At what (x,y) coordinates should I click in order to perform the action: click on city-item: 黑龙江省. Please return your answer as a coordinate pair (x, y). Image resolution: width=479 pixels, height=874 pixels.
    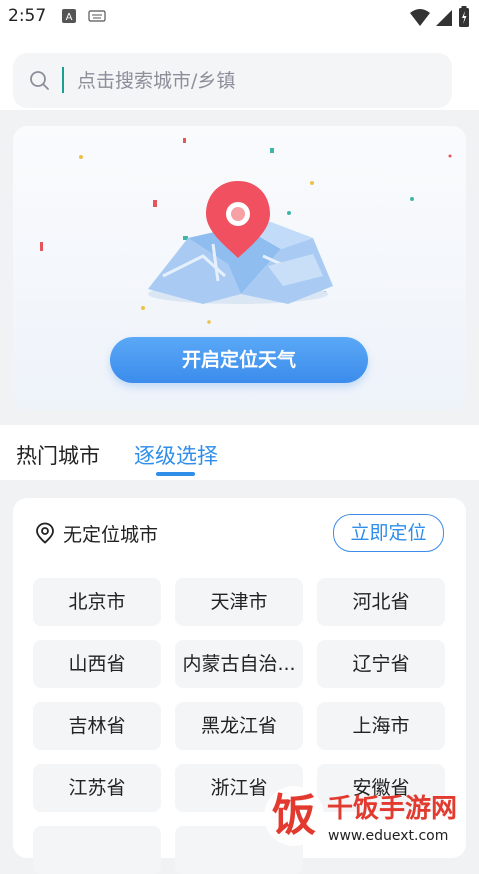
    Looking at the image, I should click on (239, 726).